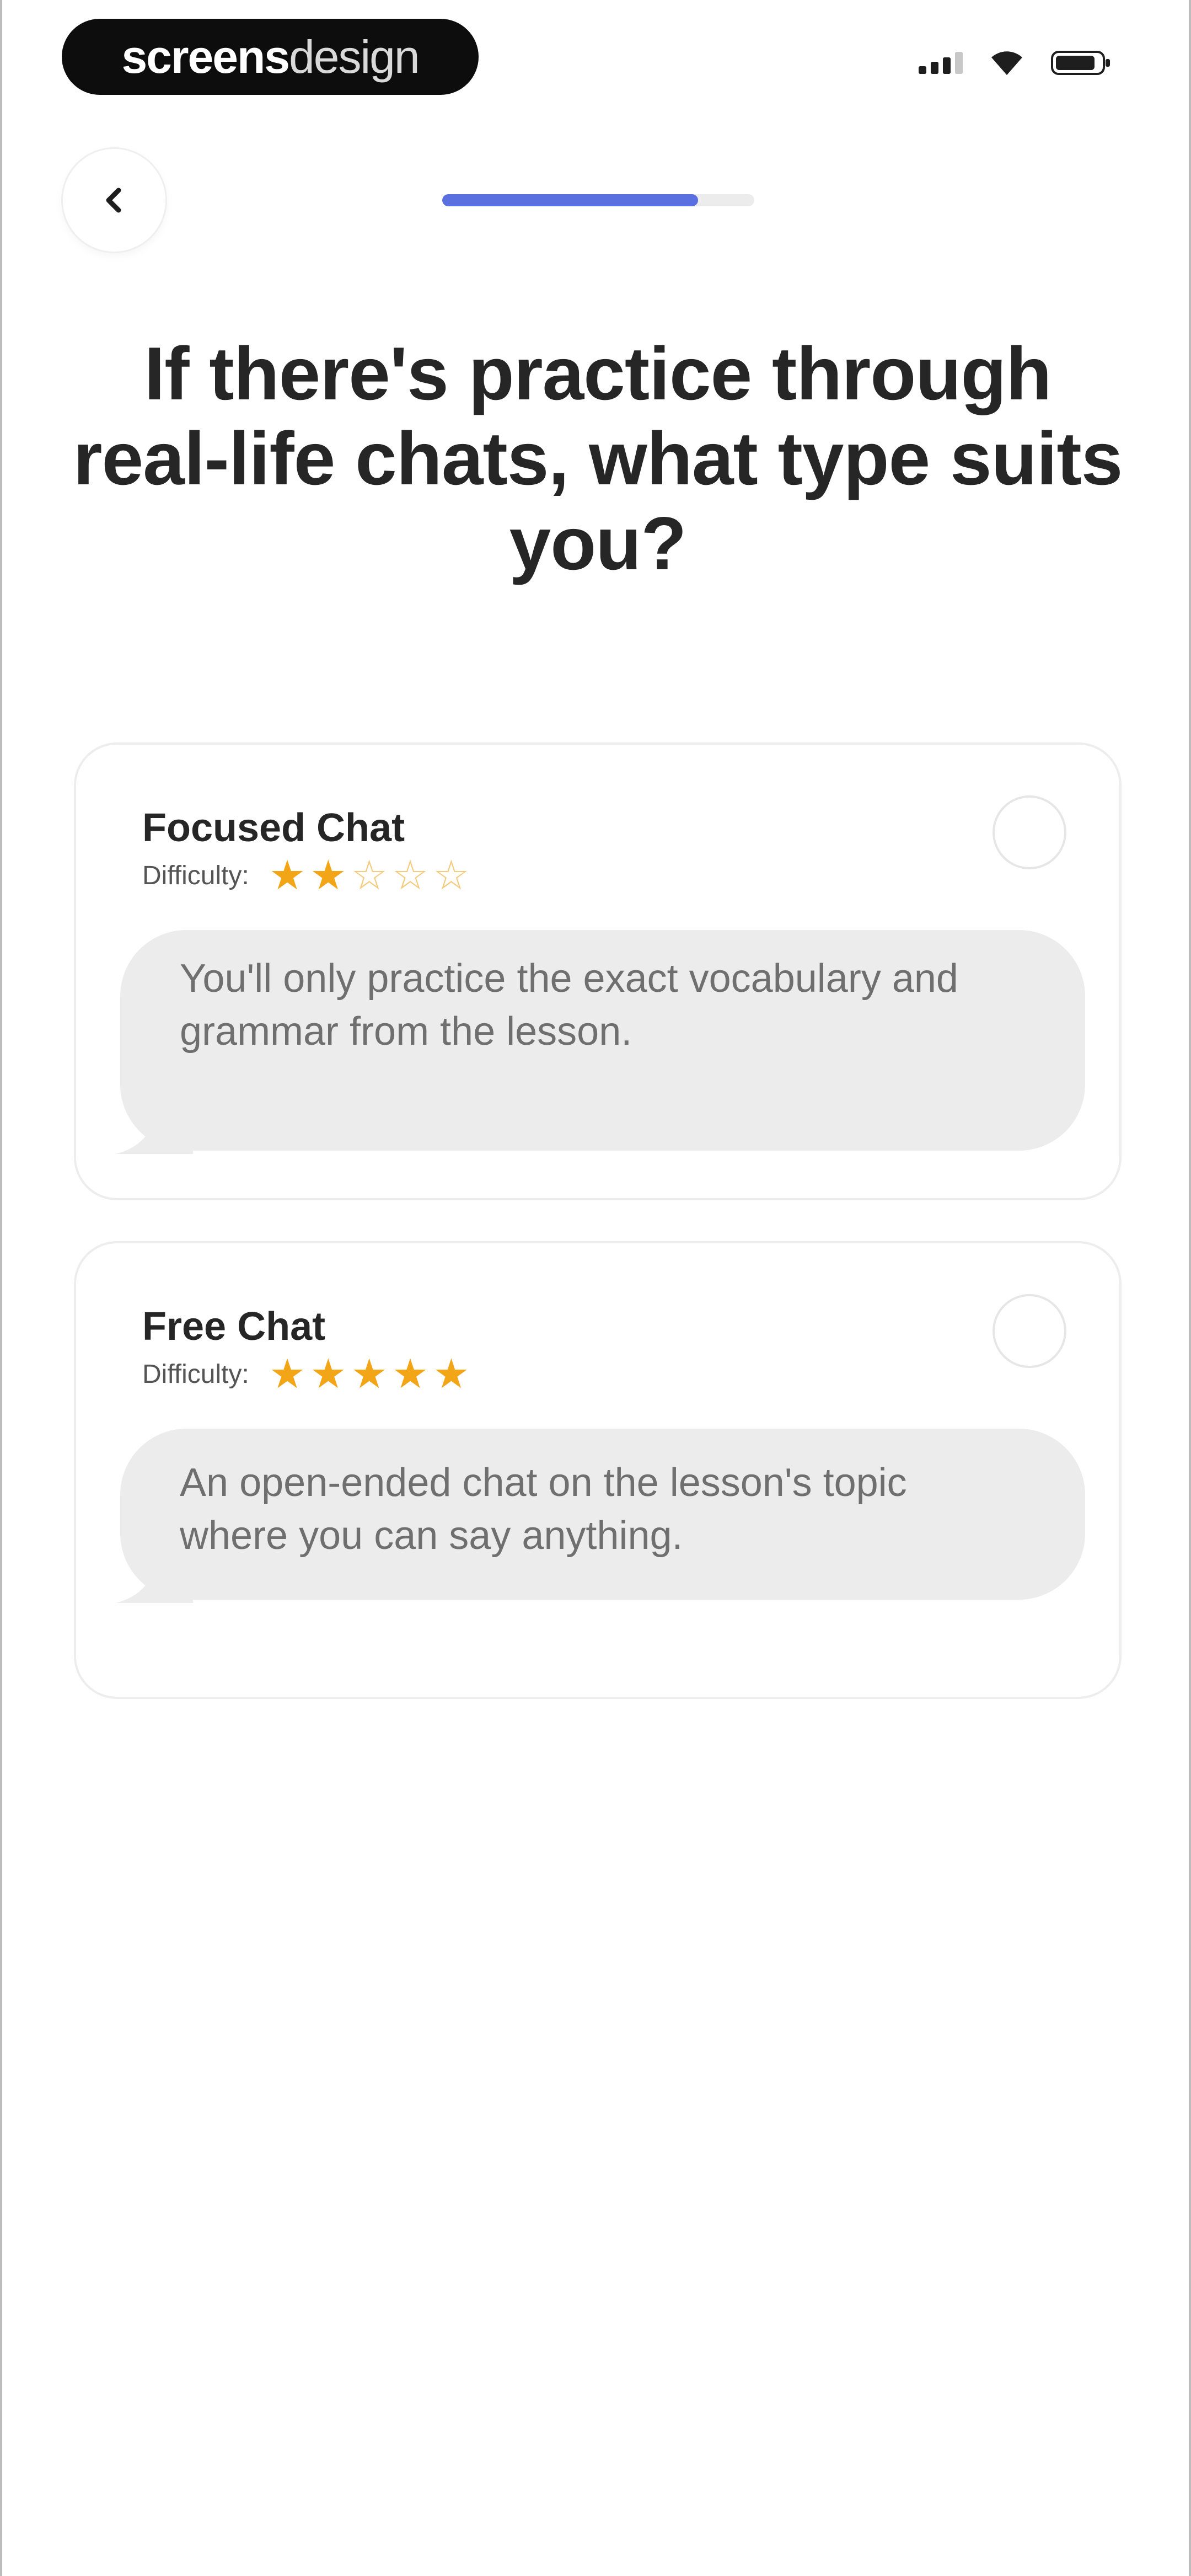 The image size is (1191, 2576). I want to click on battery-icon, so click(1080, 63).